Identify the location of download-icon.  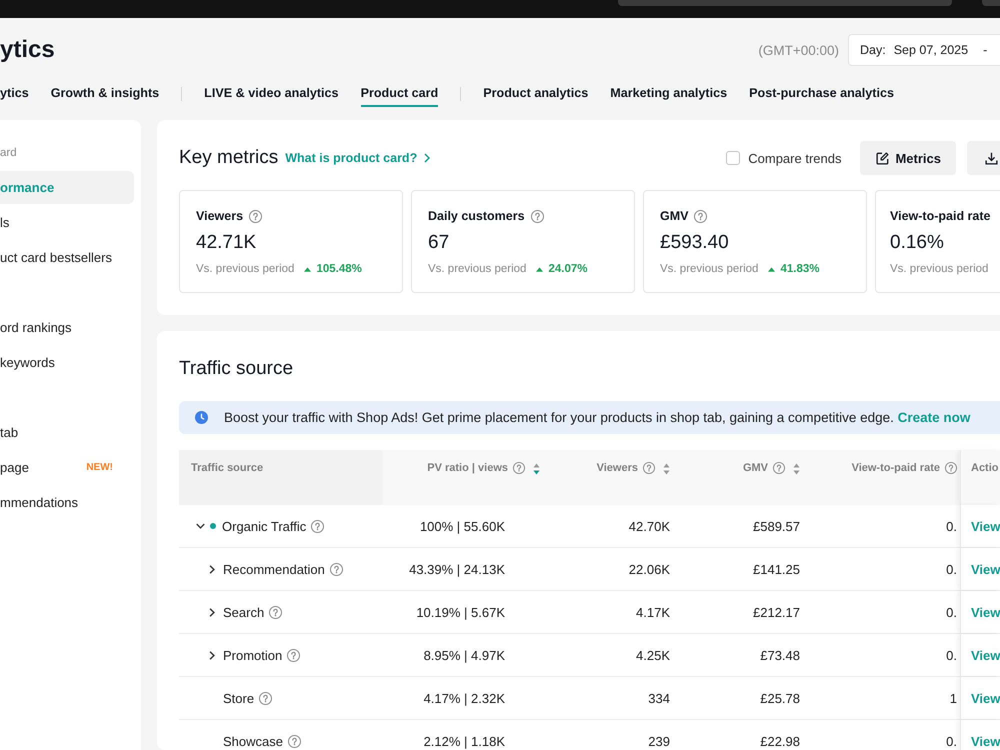
(991, 158).